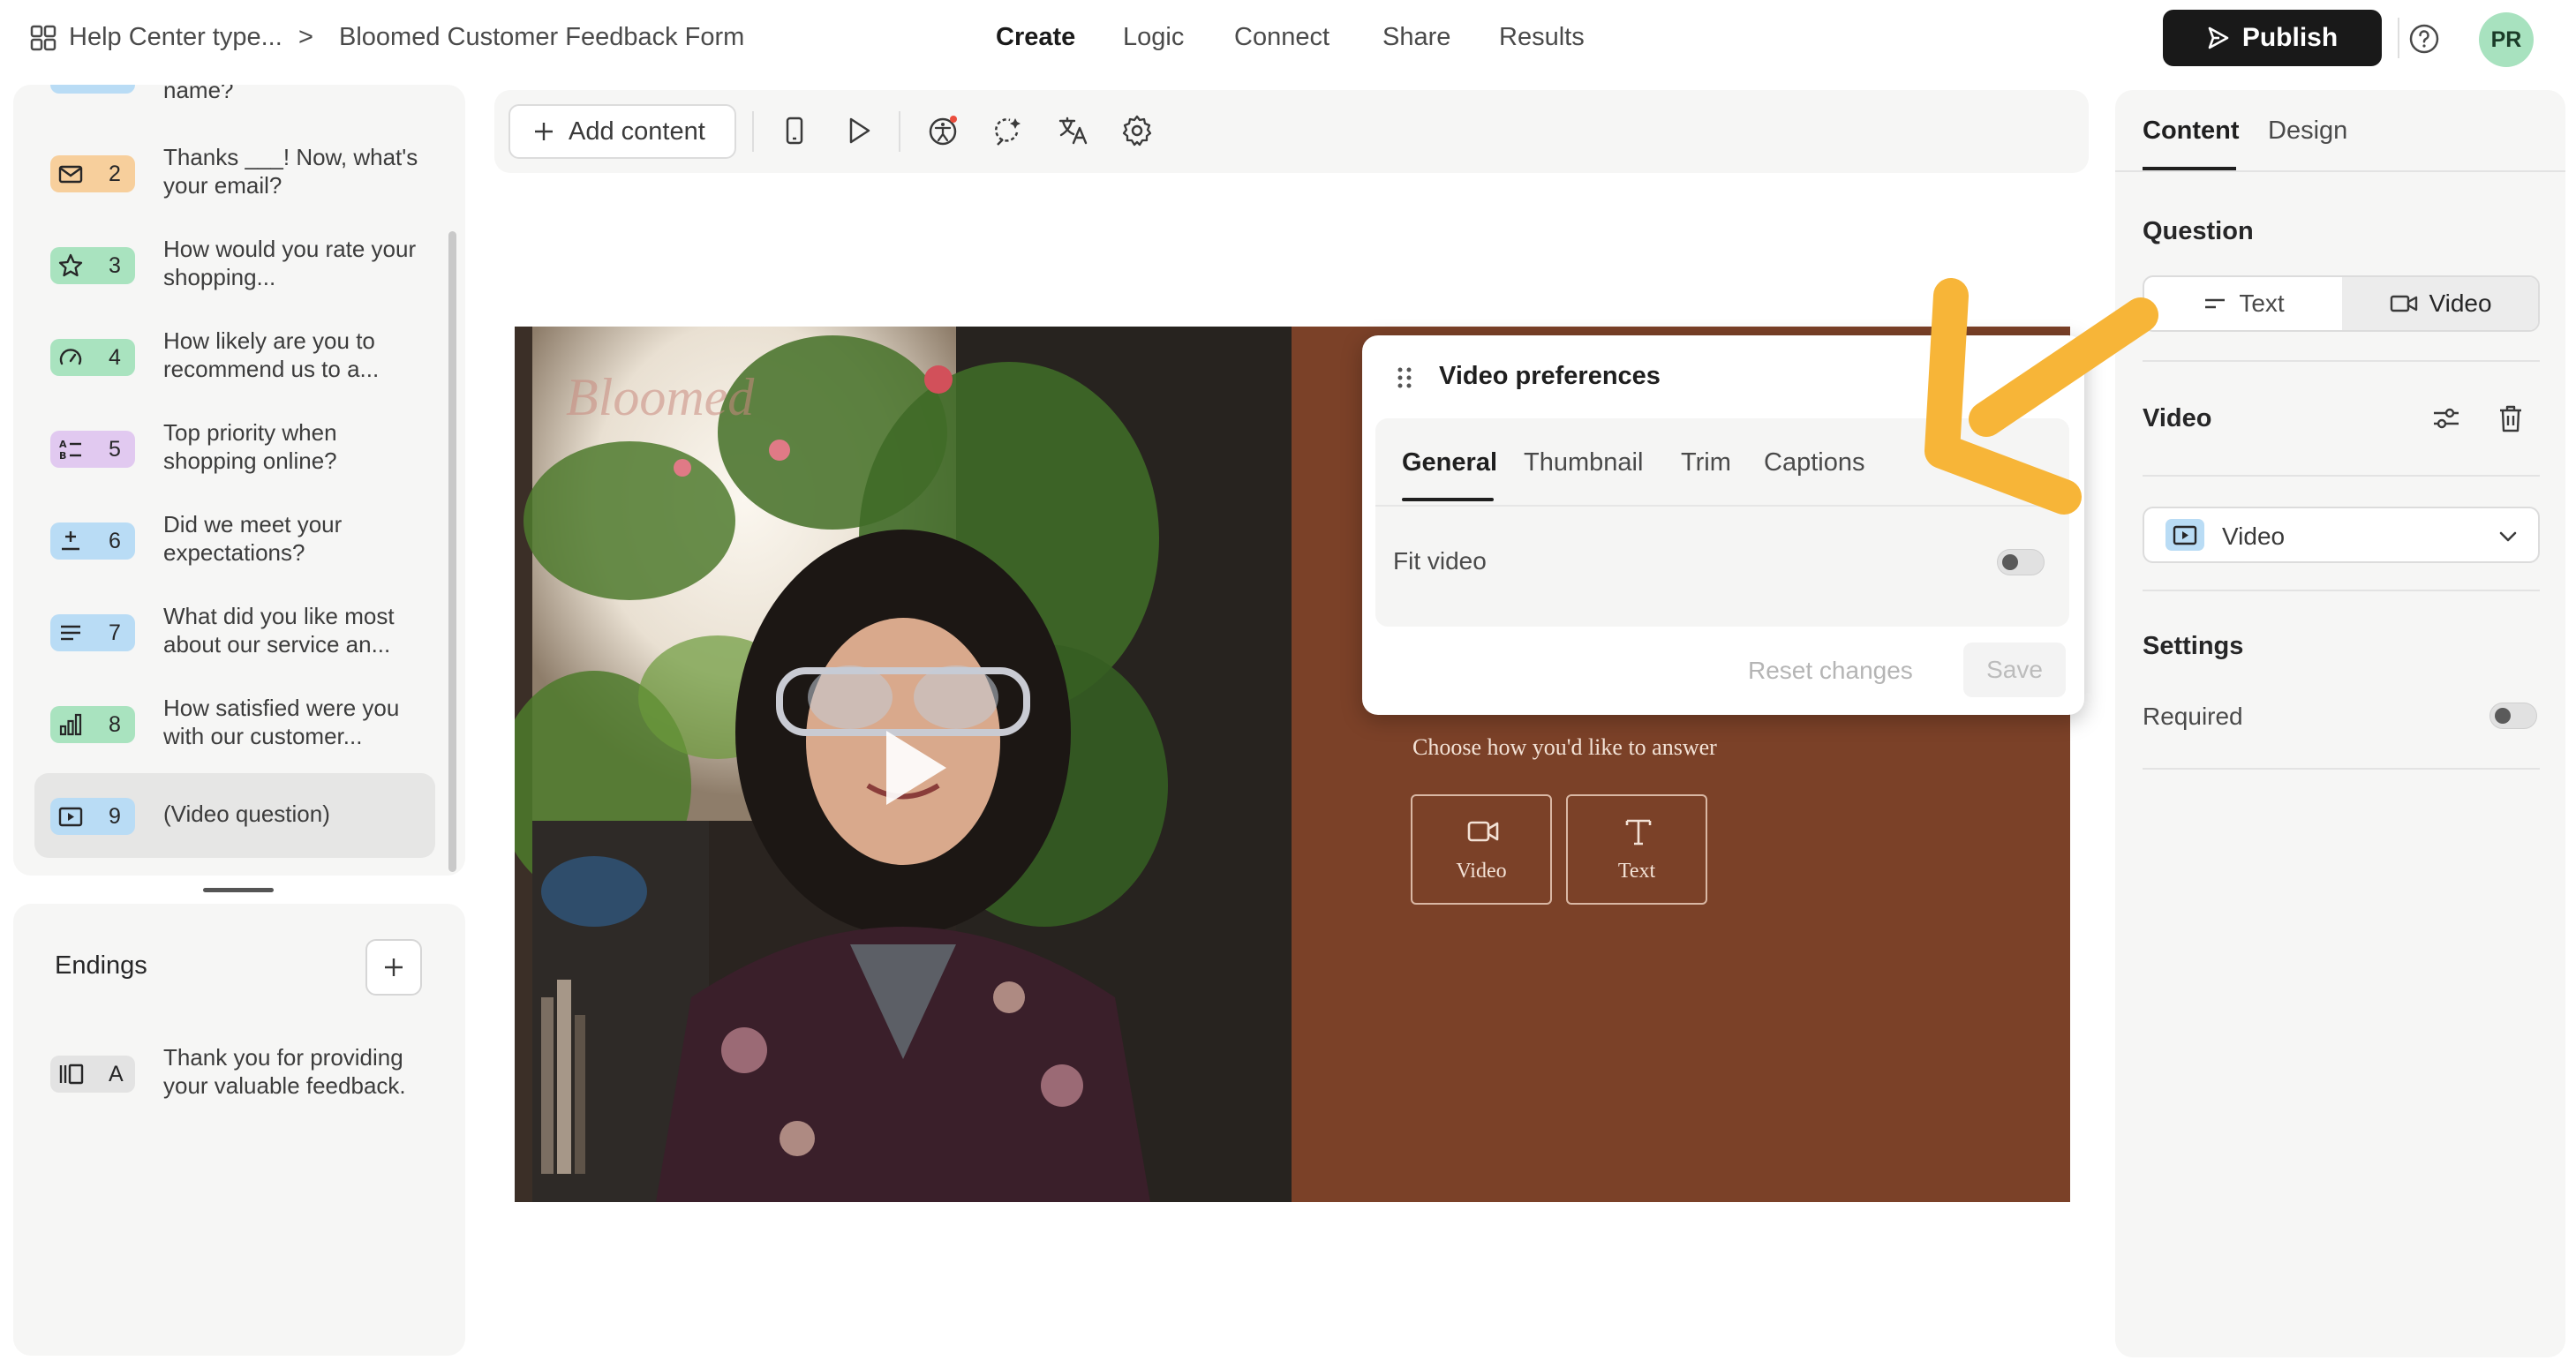 Image resolution: width=2576 pixels, height=1368 pixels. What do you see at coordinates (2254, 536) in the screenshot?
I see `video-select-value: Video` at bounding box center [2254, 536].